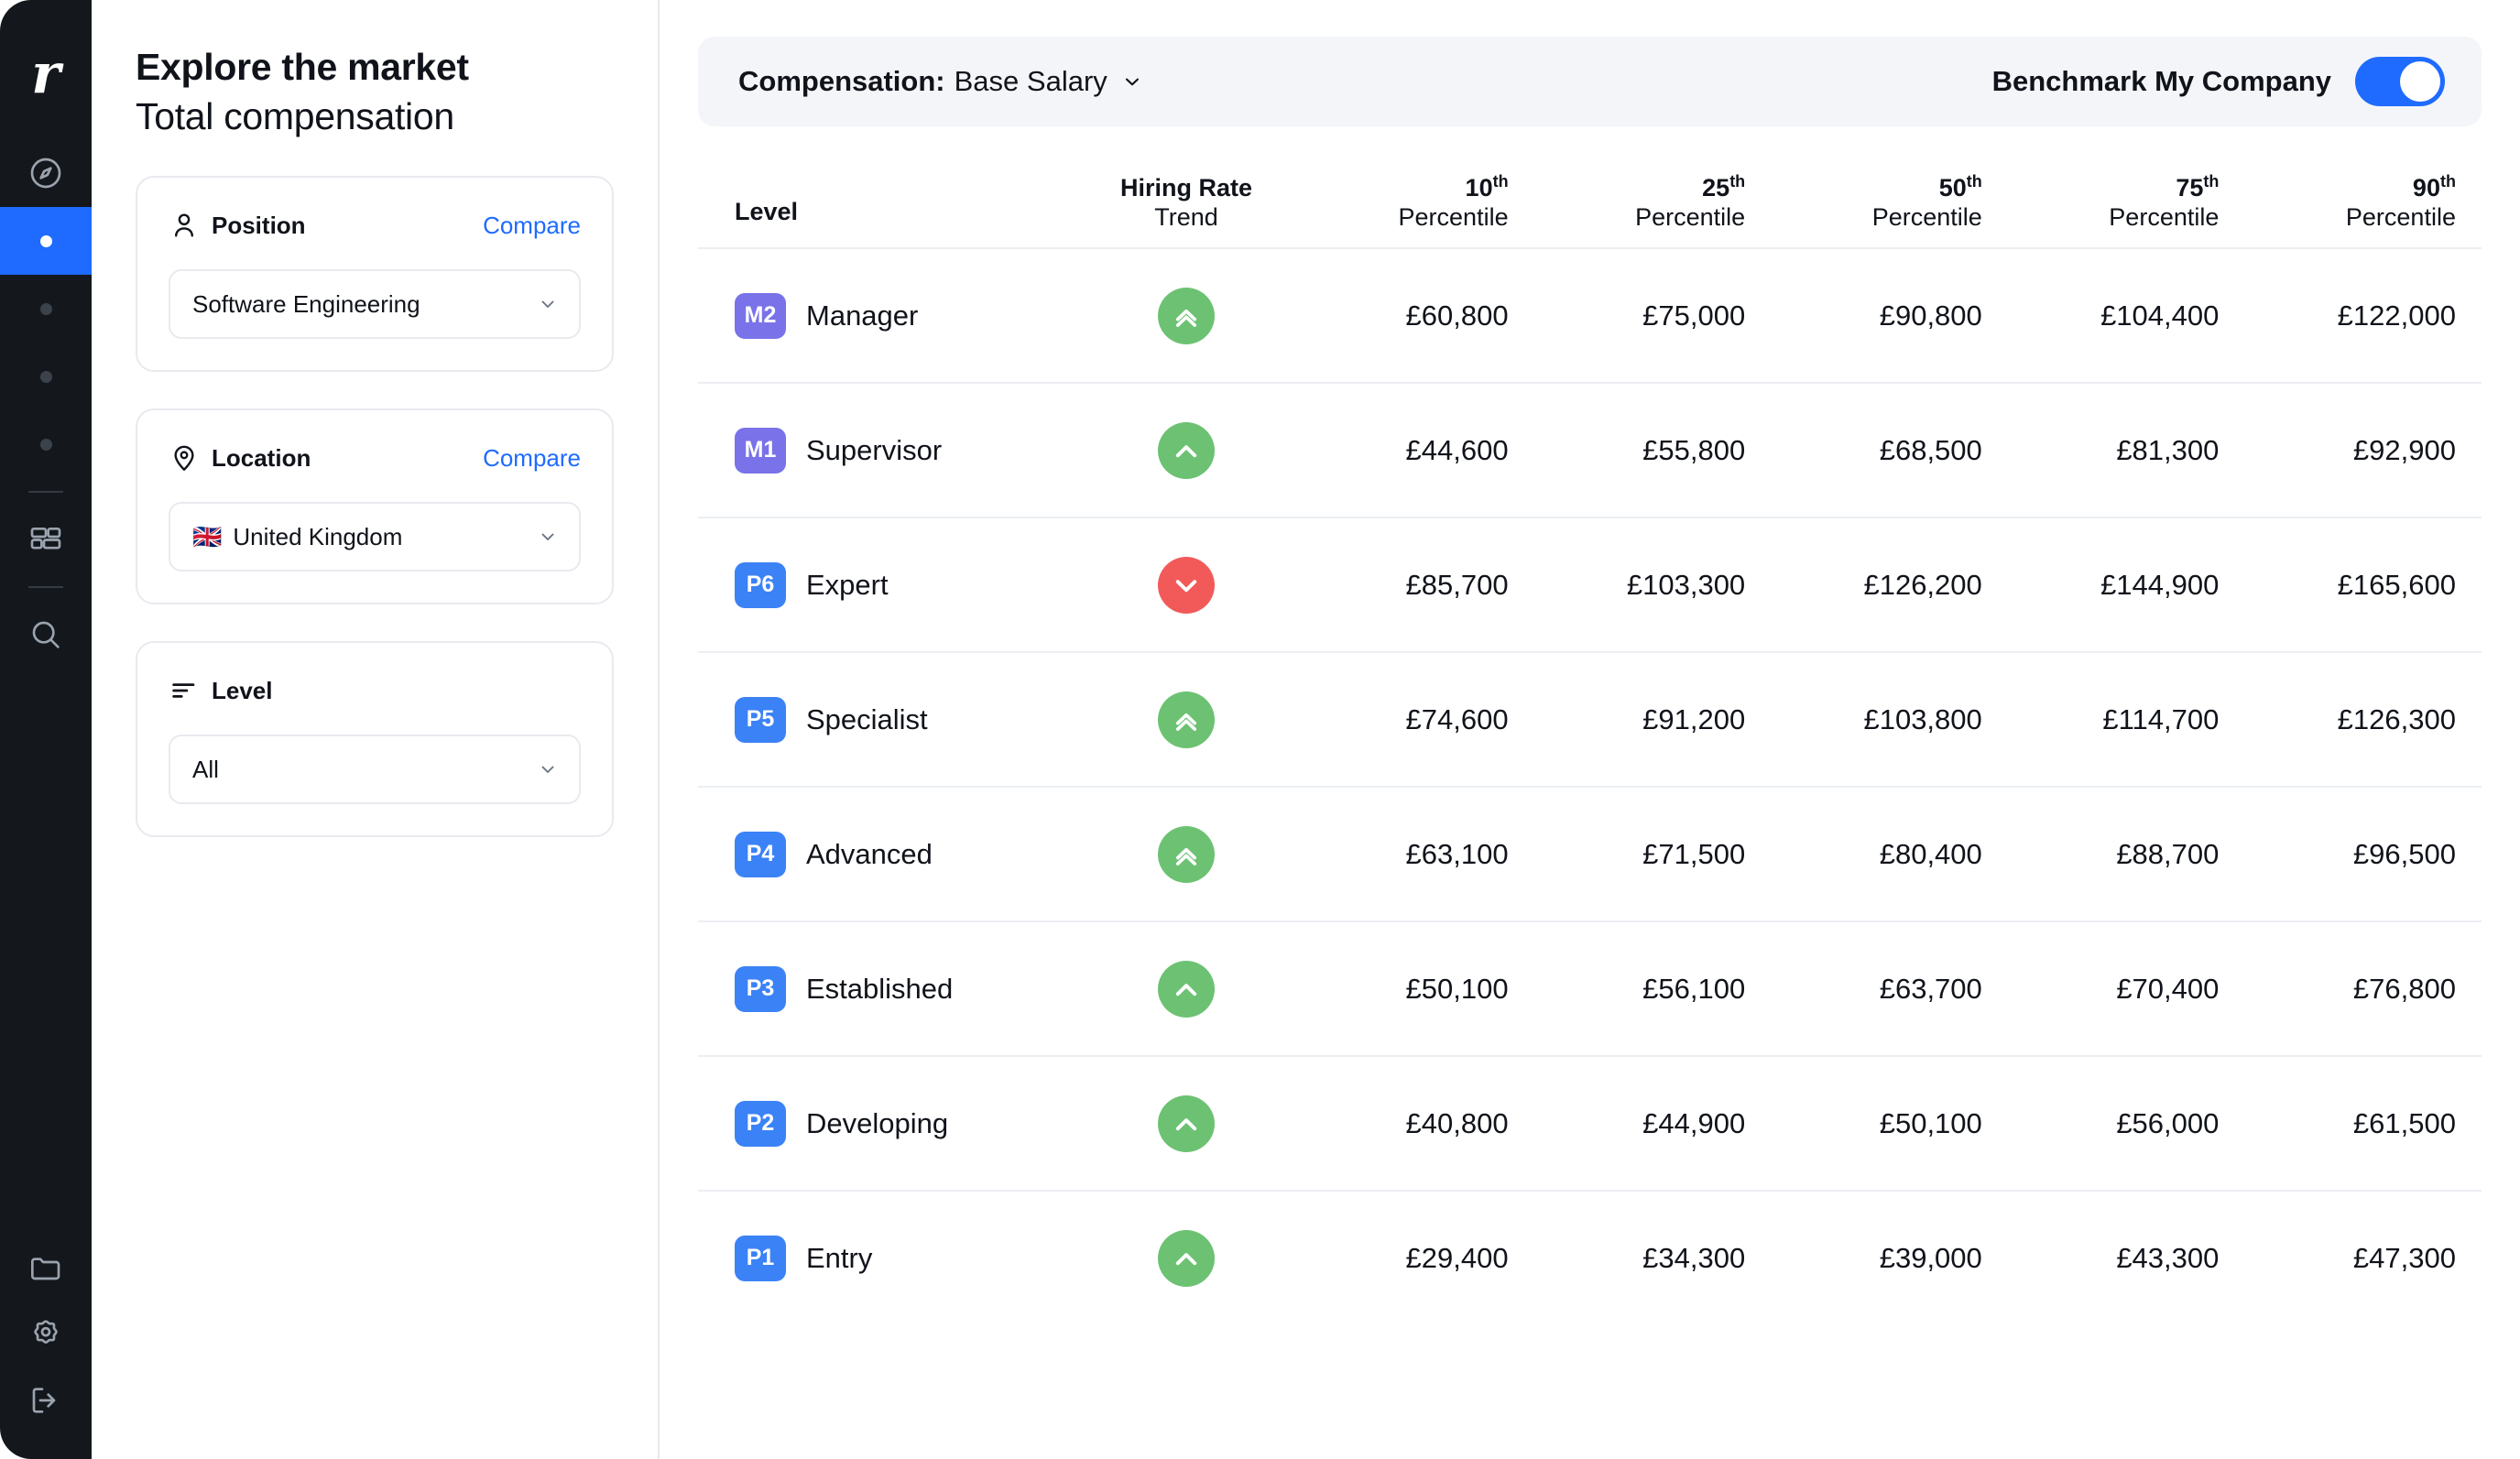  What do you see at coordinates (1694, 449) in the screenshot?
I see `cell-p25: £55,800` at bounding box center [1694, 449].